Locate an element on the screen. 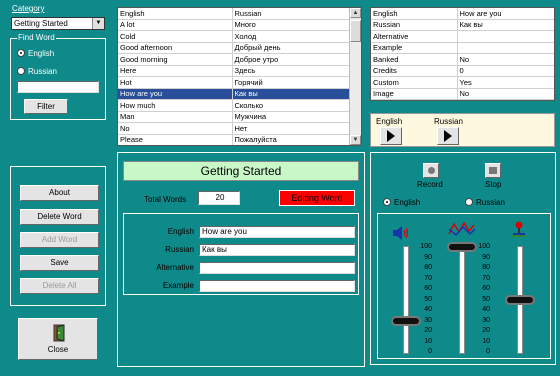 The image size is (560, 376). detail-value: Как вы is located at coordinates (505, 25).